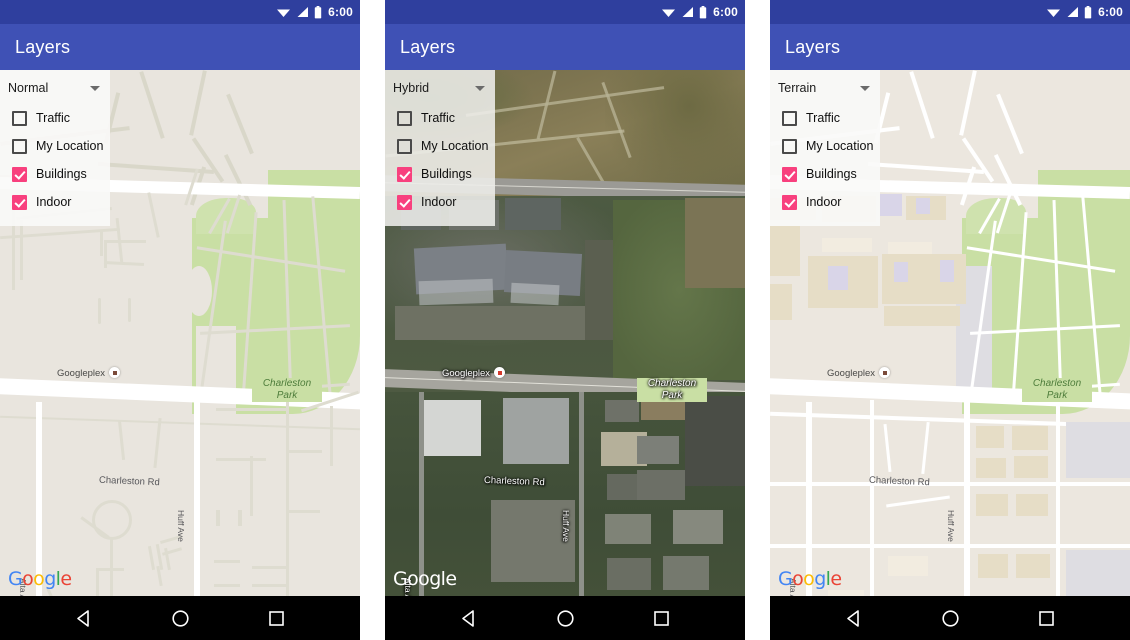 The height and width of the screenshot is (640, 1130). Describe the element at coordinates (675, 130) in the screenshot. I see `satellite-terrain` at that location.